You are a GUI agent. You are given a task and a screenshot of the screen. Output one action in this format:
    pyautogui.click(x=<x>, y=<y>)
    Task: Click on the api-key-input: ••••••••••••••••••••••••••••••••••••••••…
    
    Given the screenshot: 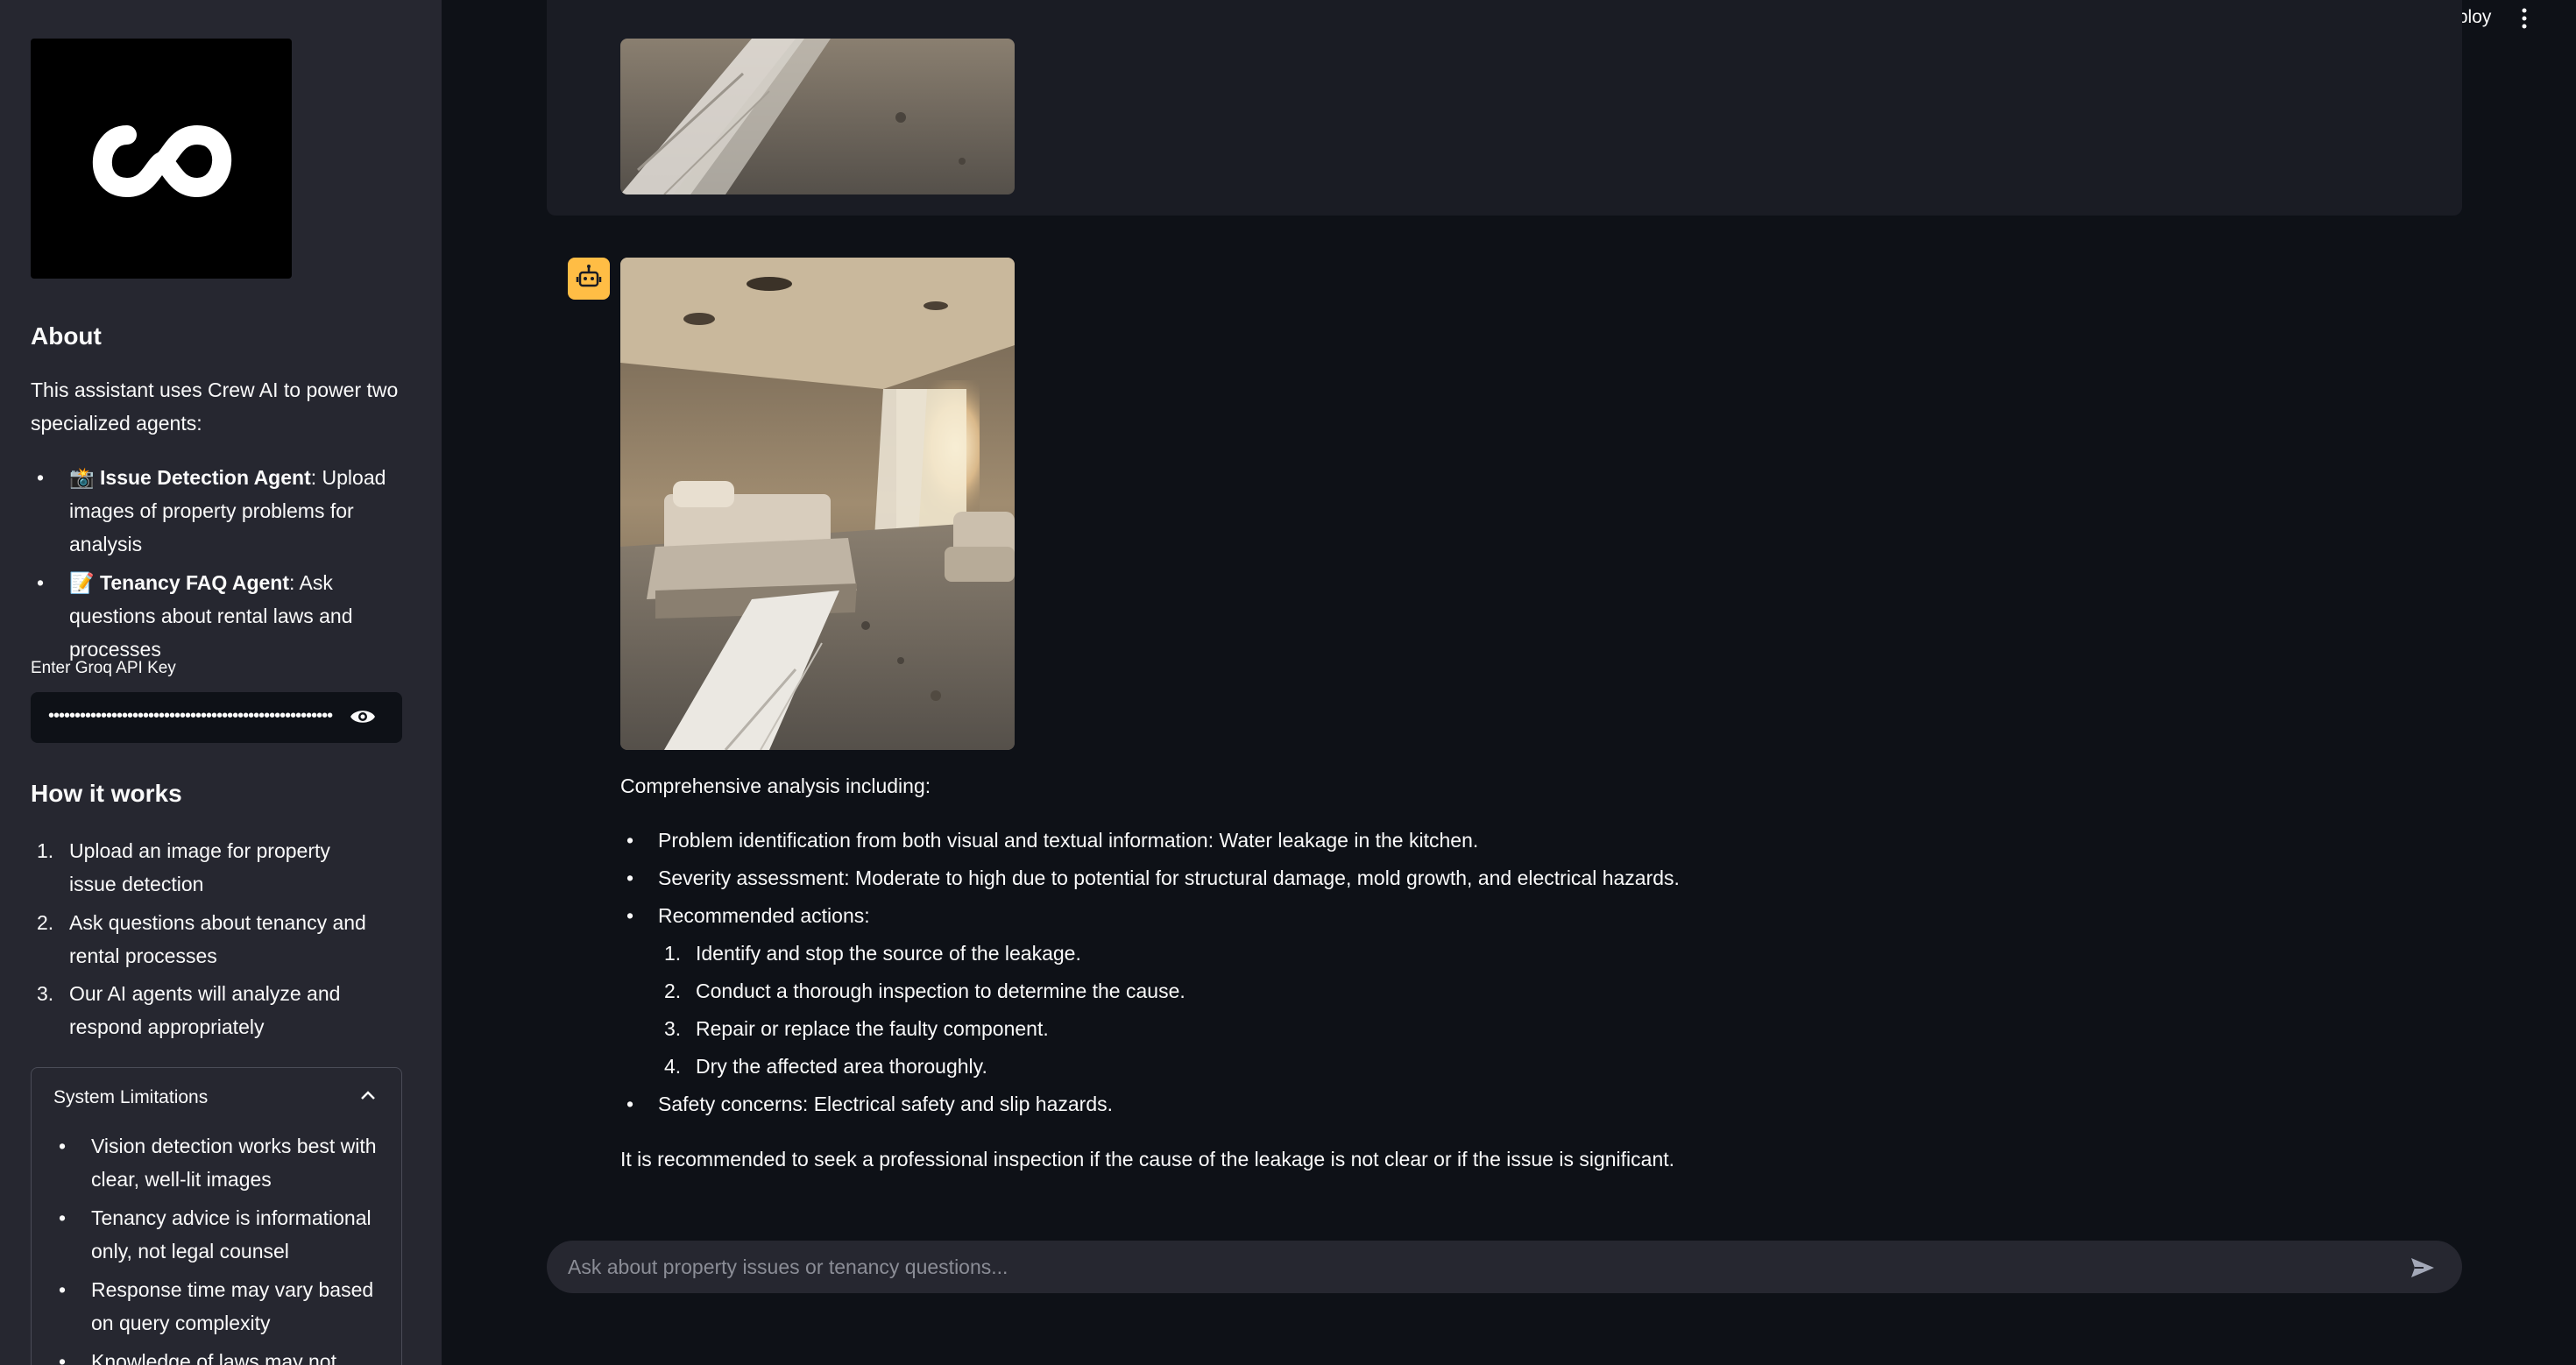 What is the action you would take?
    pyautogui.click(x=216, y=717)
    